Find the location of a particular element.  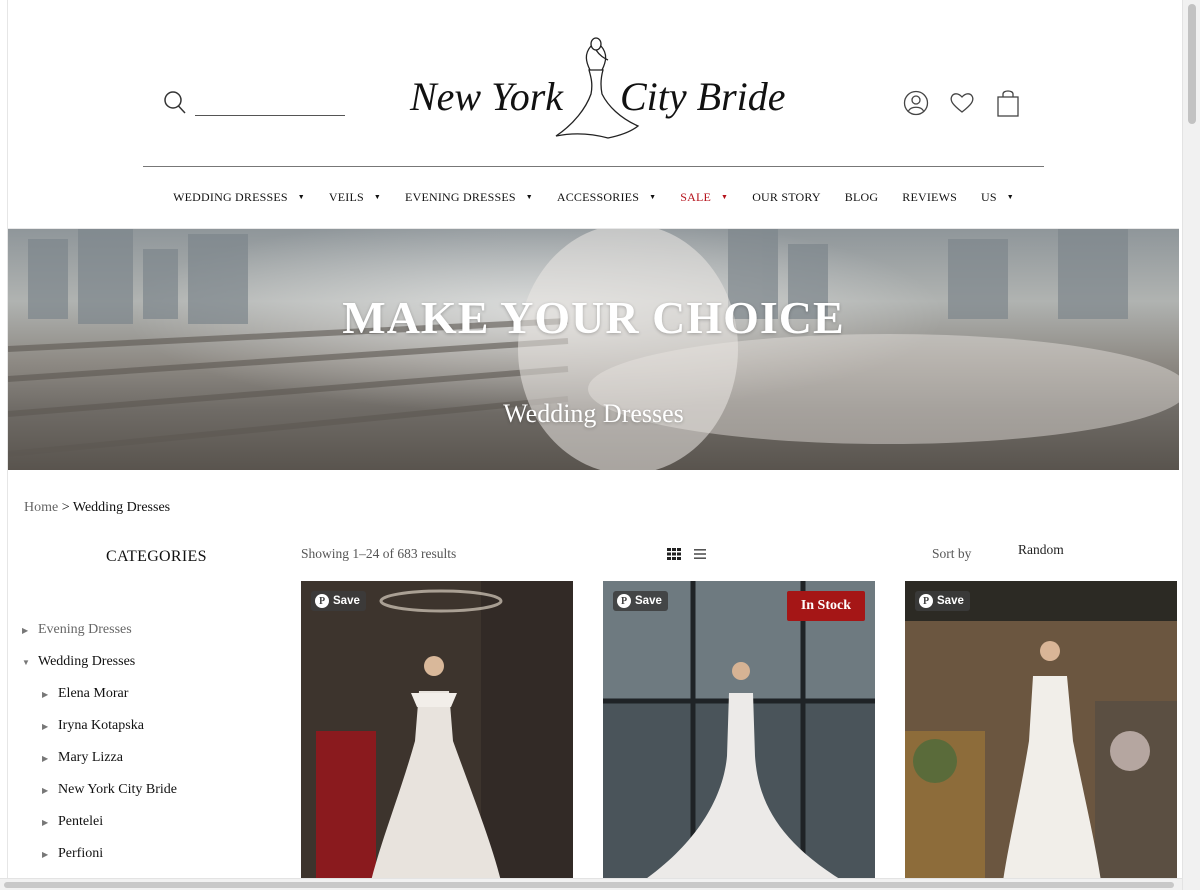

category-wedding-dresses: ▼ Wedding Dresses is located at coordinates (147, 662).